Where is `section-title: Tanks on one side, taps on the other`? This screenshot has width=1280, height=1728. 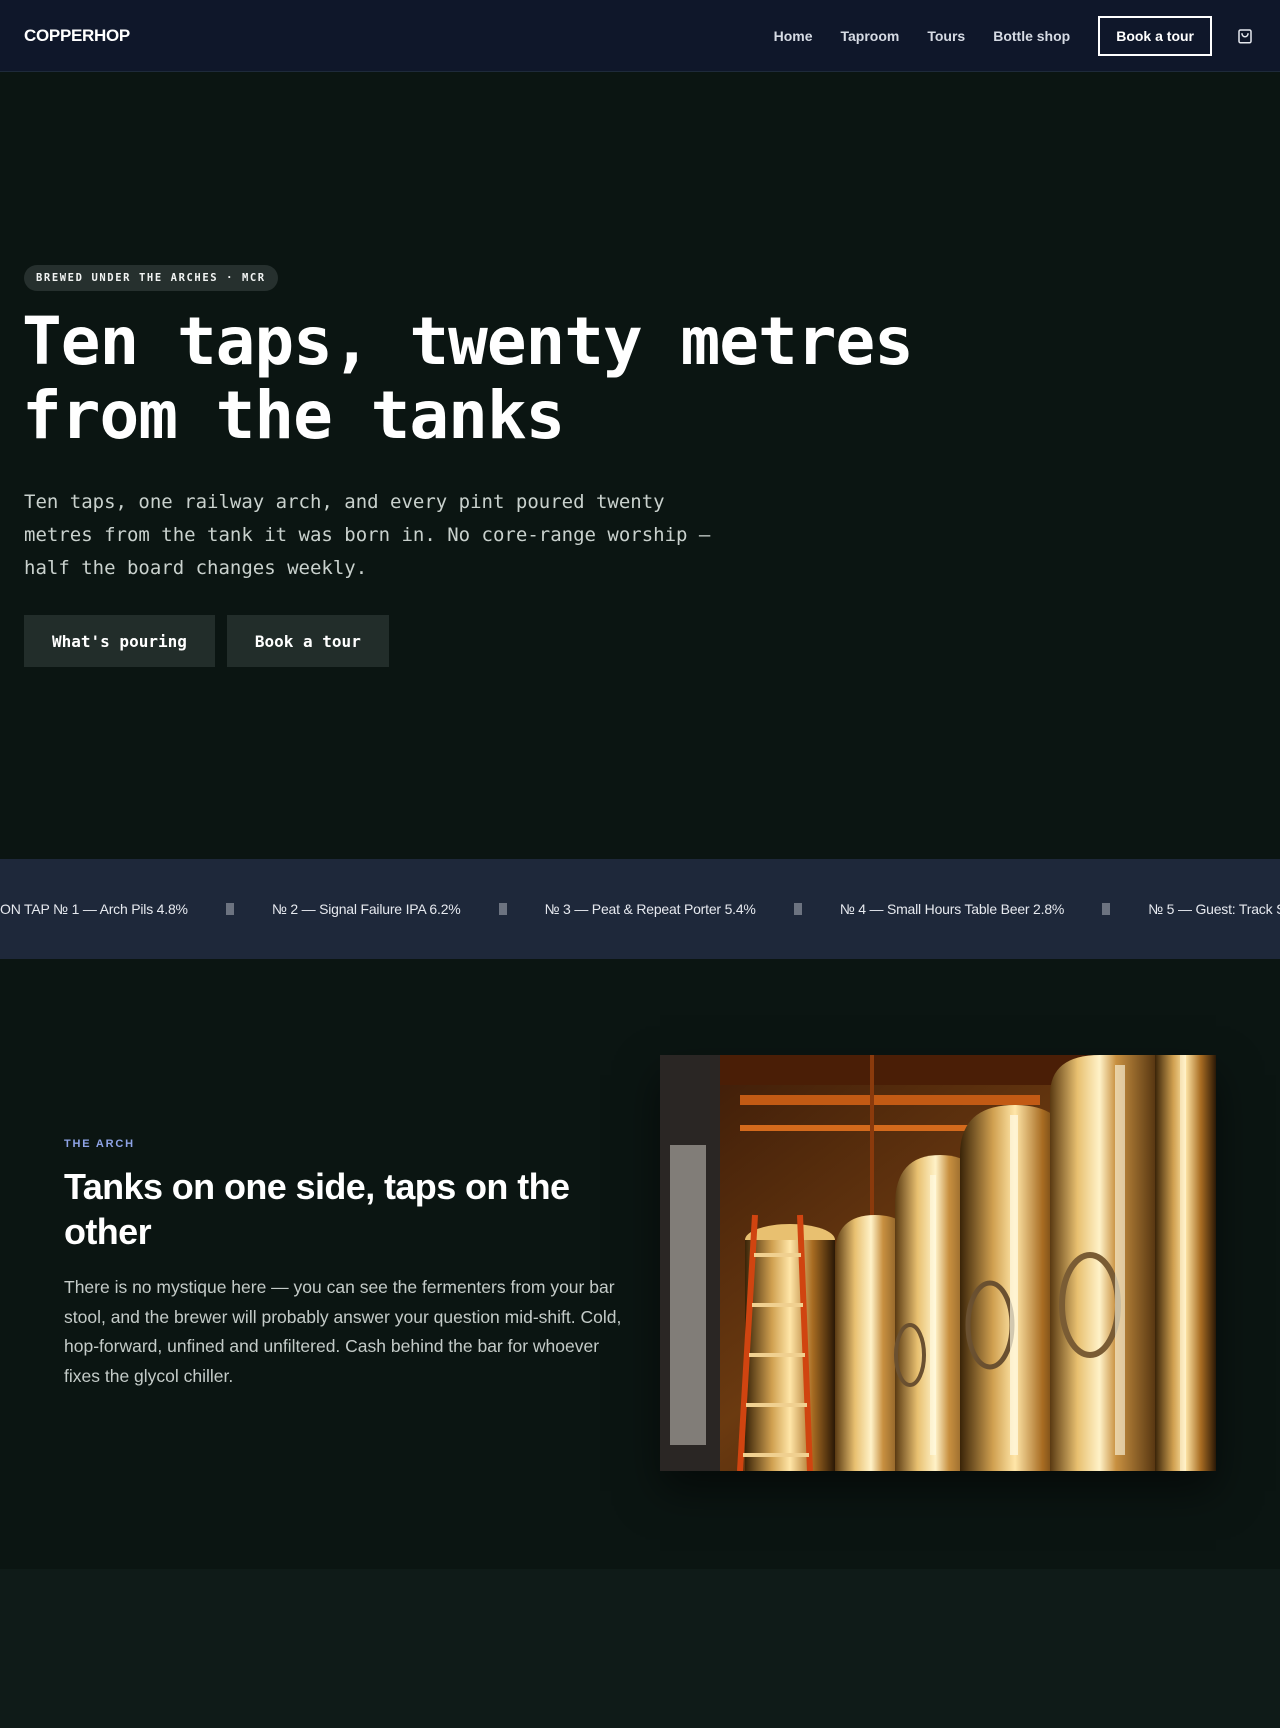
section-title: Tanks on one side, taps on the other is located at coordinates (317, 1209).